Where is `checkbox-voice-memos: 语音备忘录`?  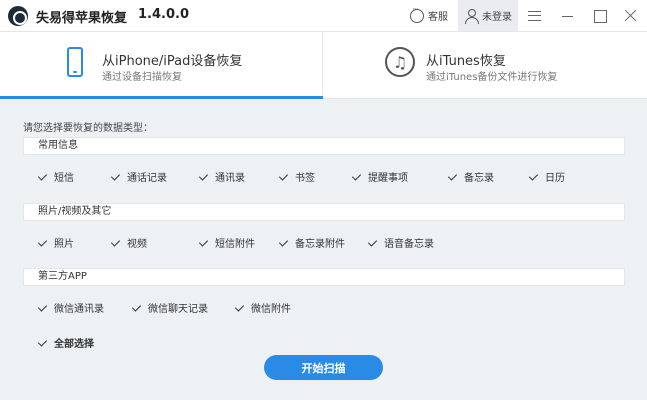 checkbox-voice-memos: 语音备忘录 is located at coordinates (401, 242).